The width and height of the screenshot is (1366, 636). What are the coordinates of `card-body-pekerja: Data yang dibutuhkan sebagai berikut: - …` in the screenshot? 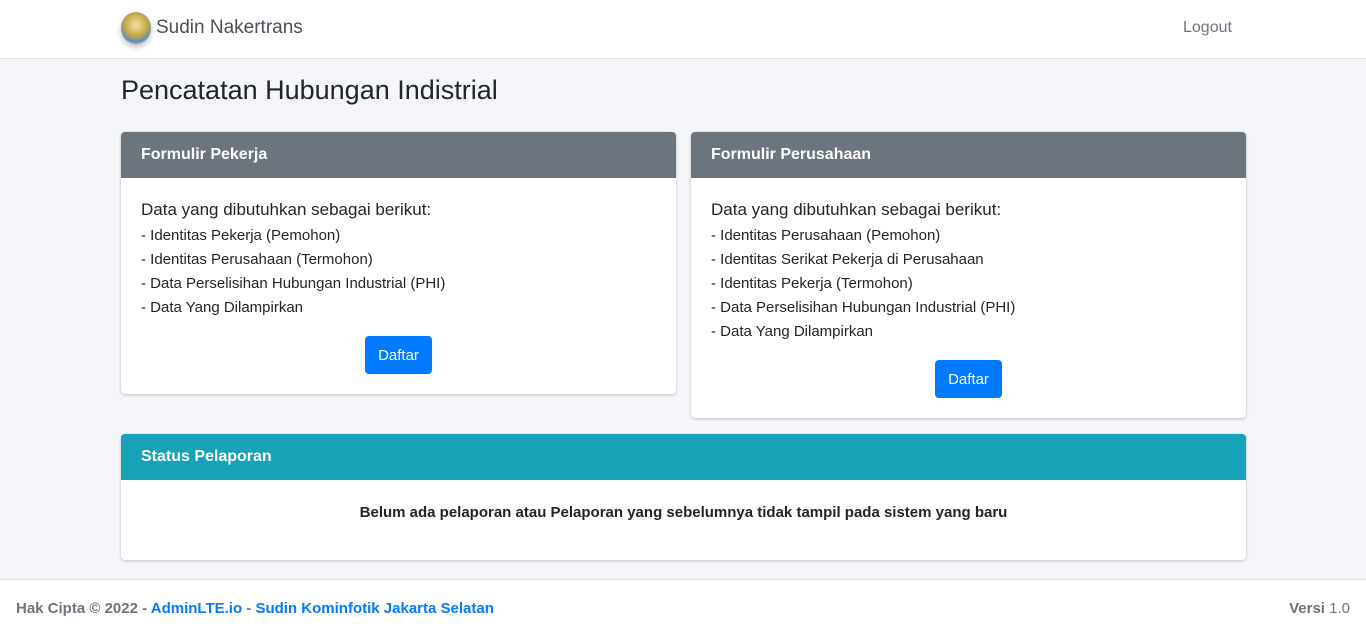 It's located at (398, 286).